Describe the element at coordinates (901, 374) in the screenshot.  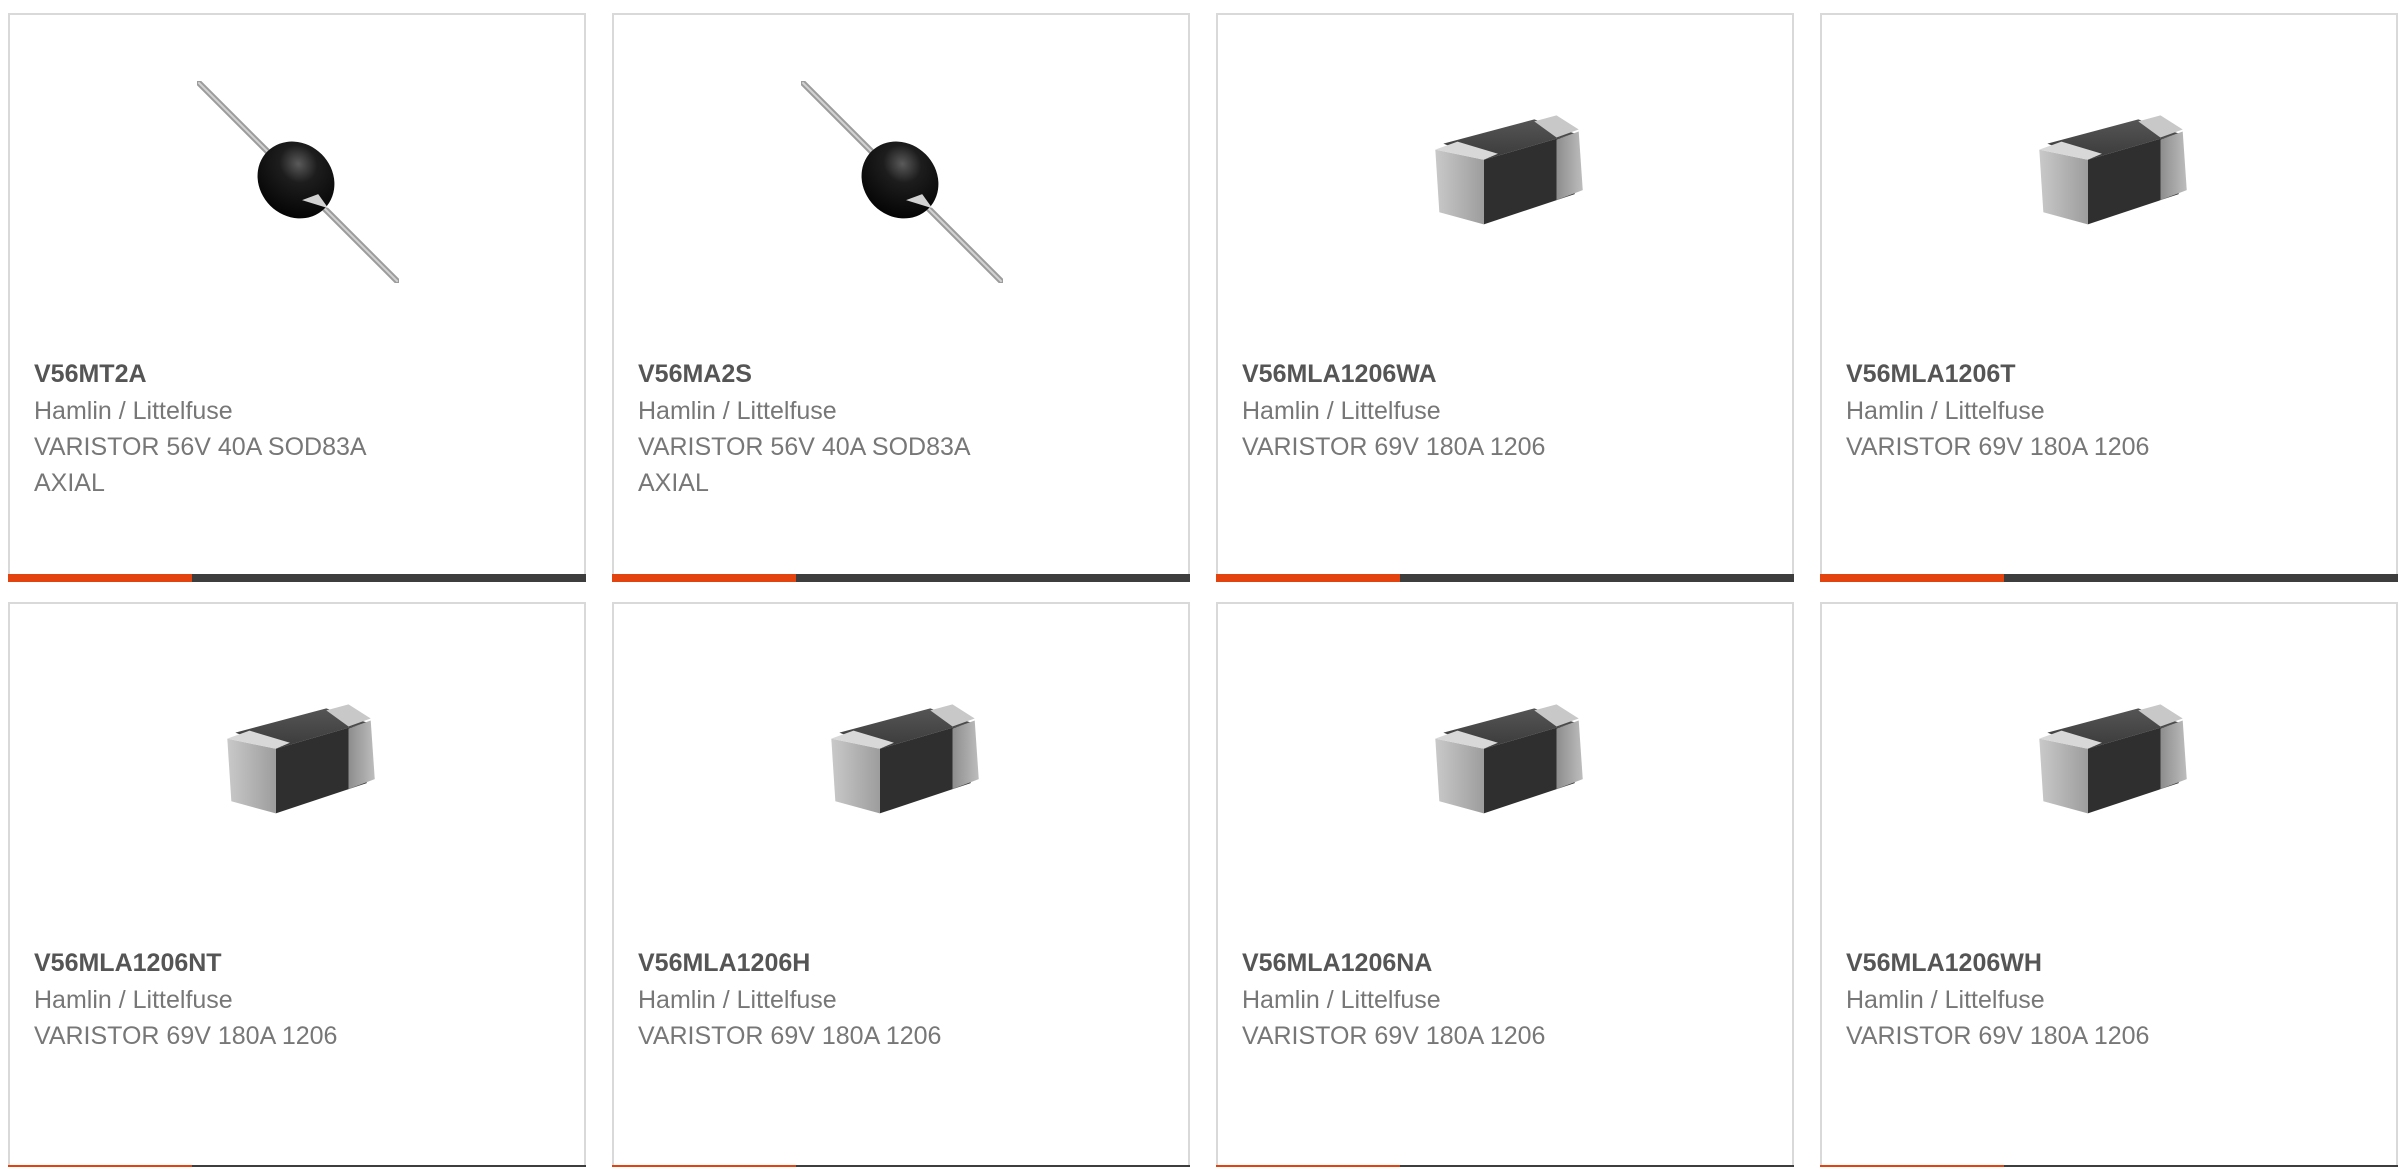
I see `part-number: V56MA2S` at that location.